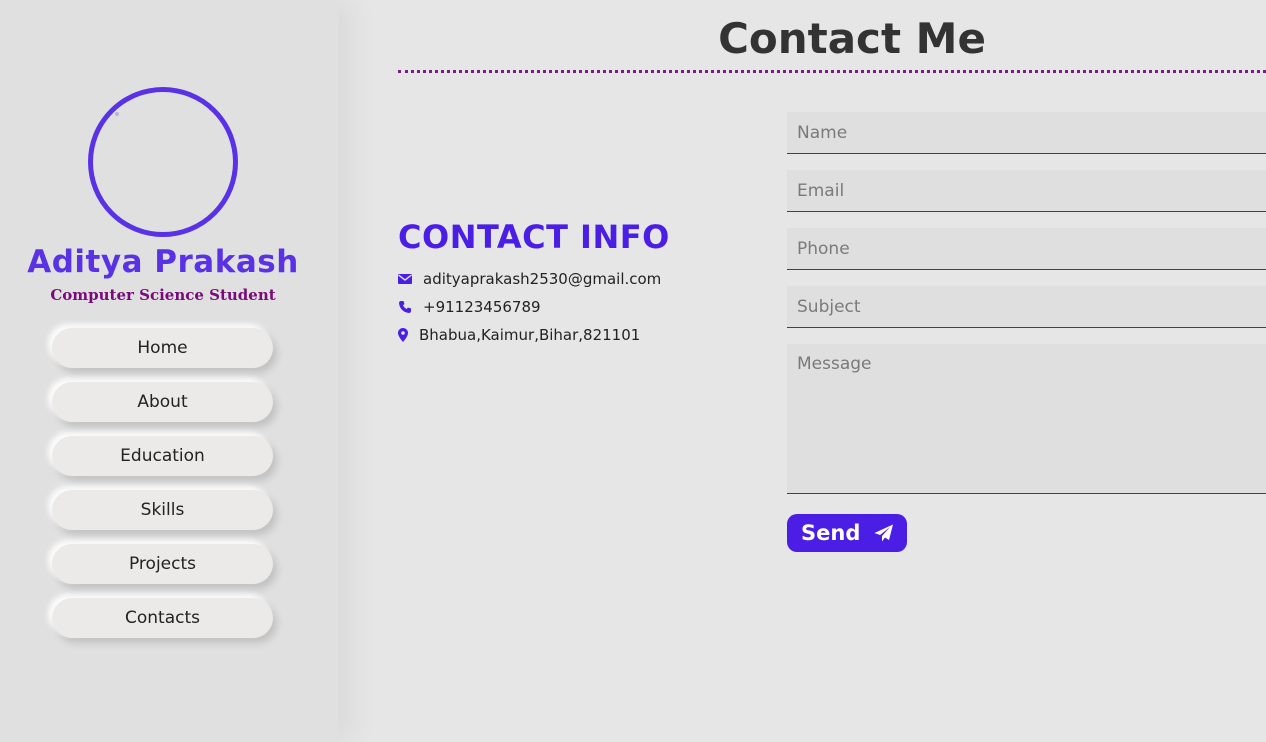  What do you see at coordinates (1026, 307) in the screenshot?
I see `subject-input` at bounding box center [1026, 307].